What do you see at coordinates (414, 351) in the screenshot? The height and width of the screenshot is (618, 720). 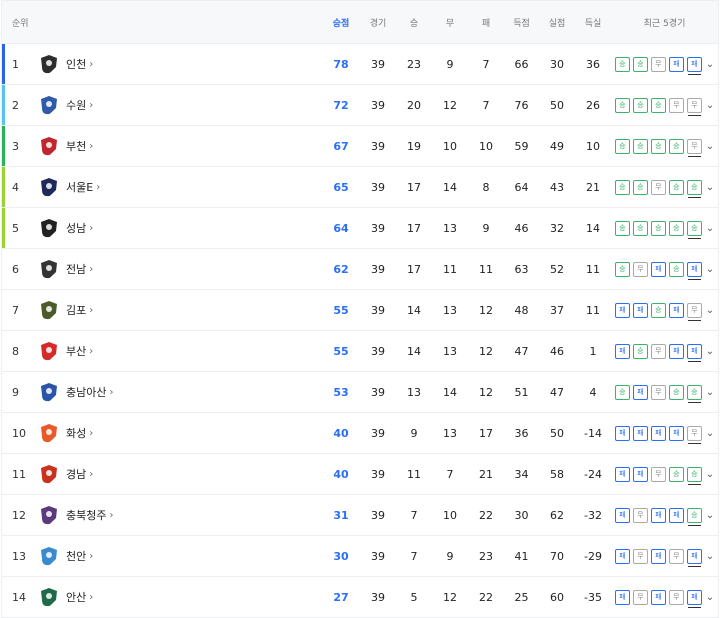 I see `won: 14` at bounding box center [414, 351].